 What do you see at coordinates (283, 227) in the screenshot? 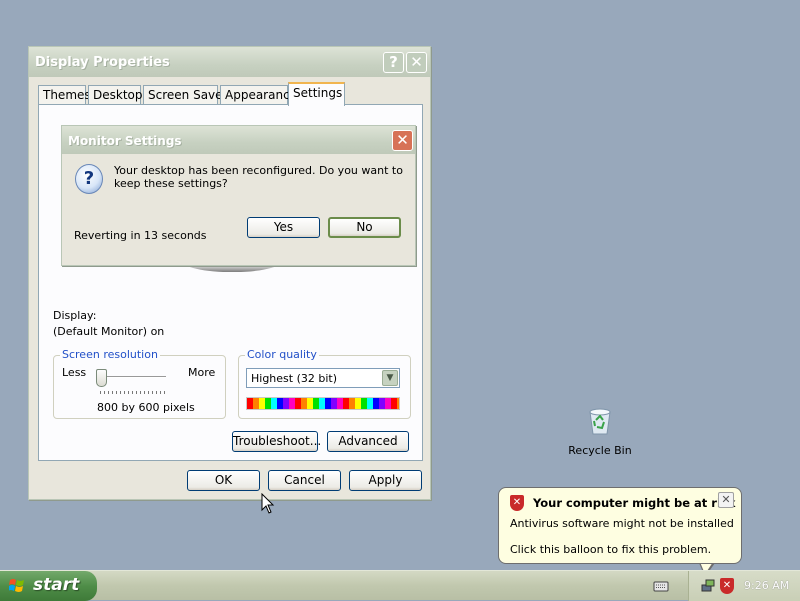
I see `yes-button: Yes` at bounding box center [283, 227].